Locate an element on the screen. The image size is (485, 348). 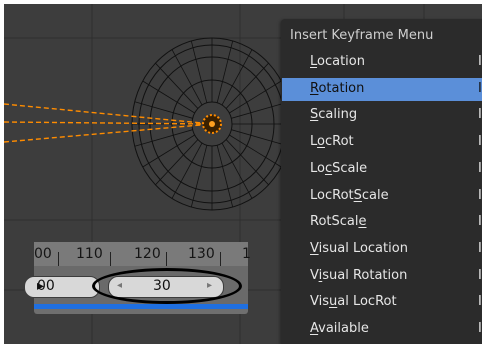
menu-item-locrot: LocRot I is located at coordinates (382, 142).